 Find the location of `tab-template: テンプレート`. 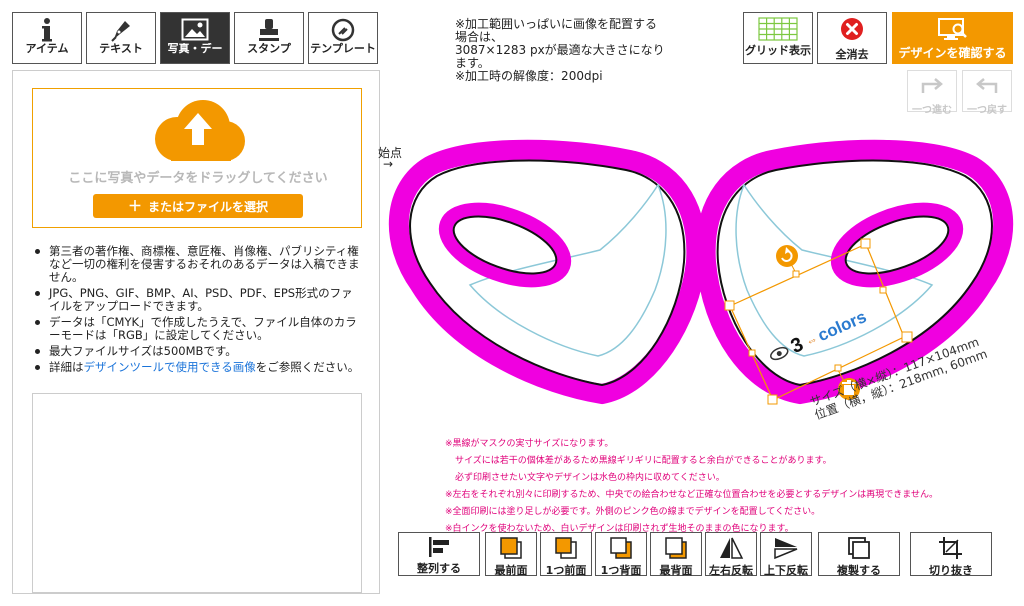

tab-template: テンプレート is located at coordinates (343, 38).